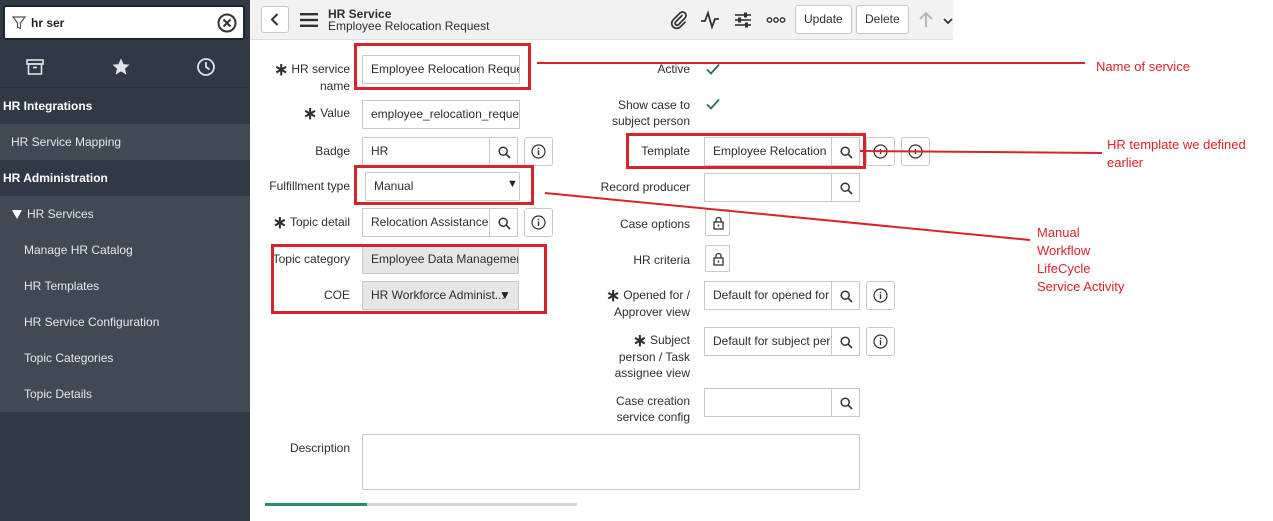  I want to click on annotation-box-topic-category, so click(409, 279).